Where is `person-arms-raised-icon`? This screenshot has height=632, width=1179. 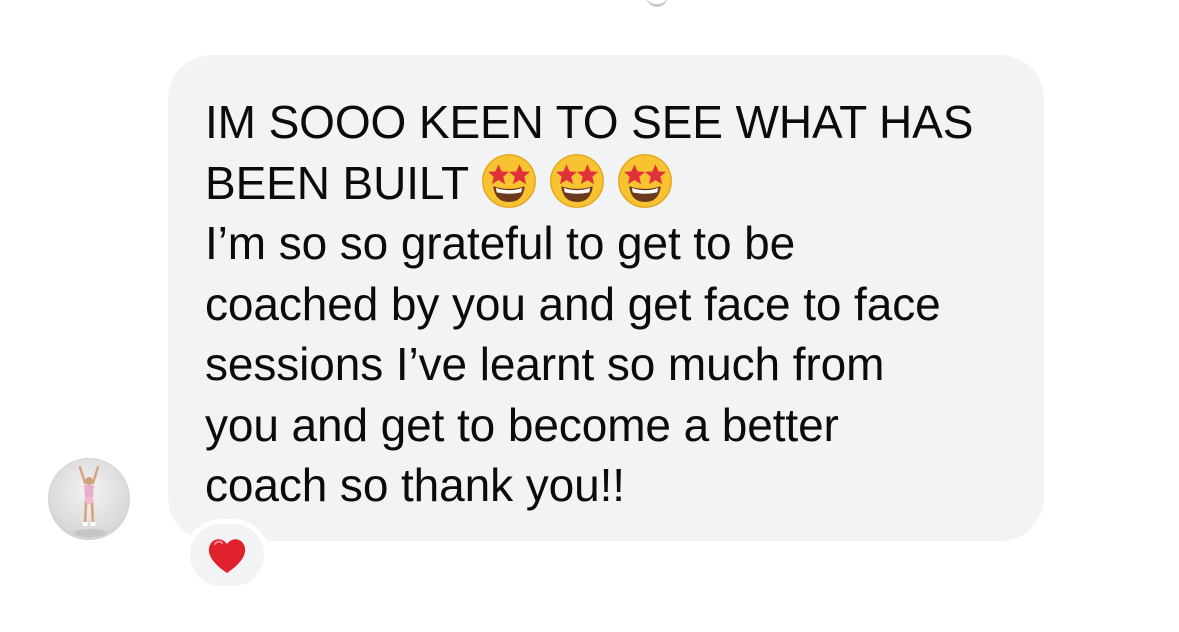
person-arms-raised-icon is located at coordinates (90, 501).